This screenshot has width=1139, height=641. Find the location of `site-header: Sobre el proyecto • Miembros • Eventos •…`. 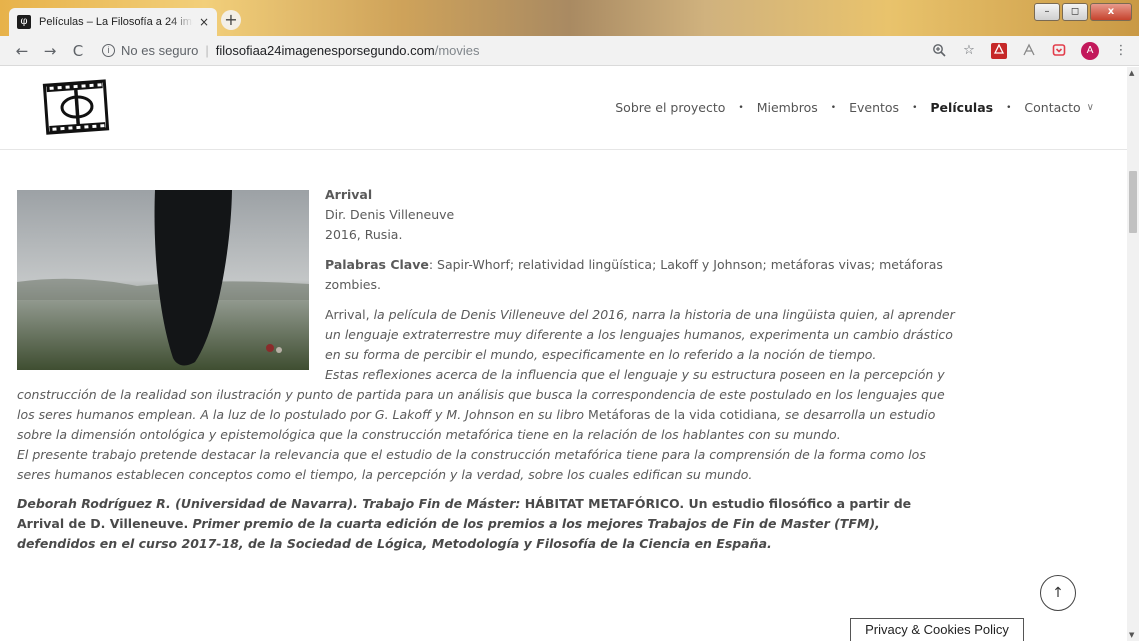

site-header: Sobre el proyecto • Miembros • Eventos •… is located at coordinates (563, 108).